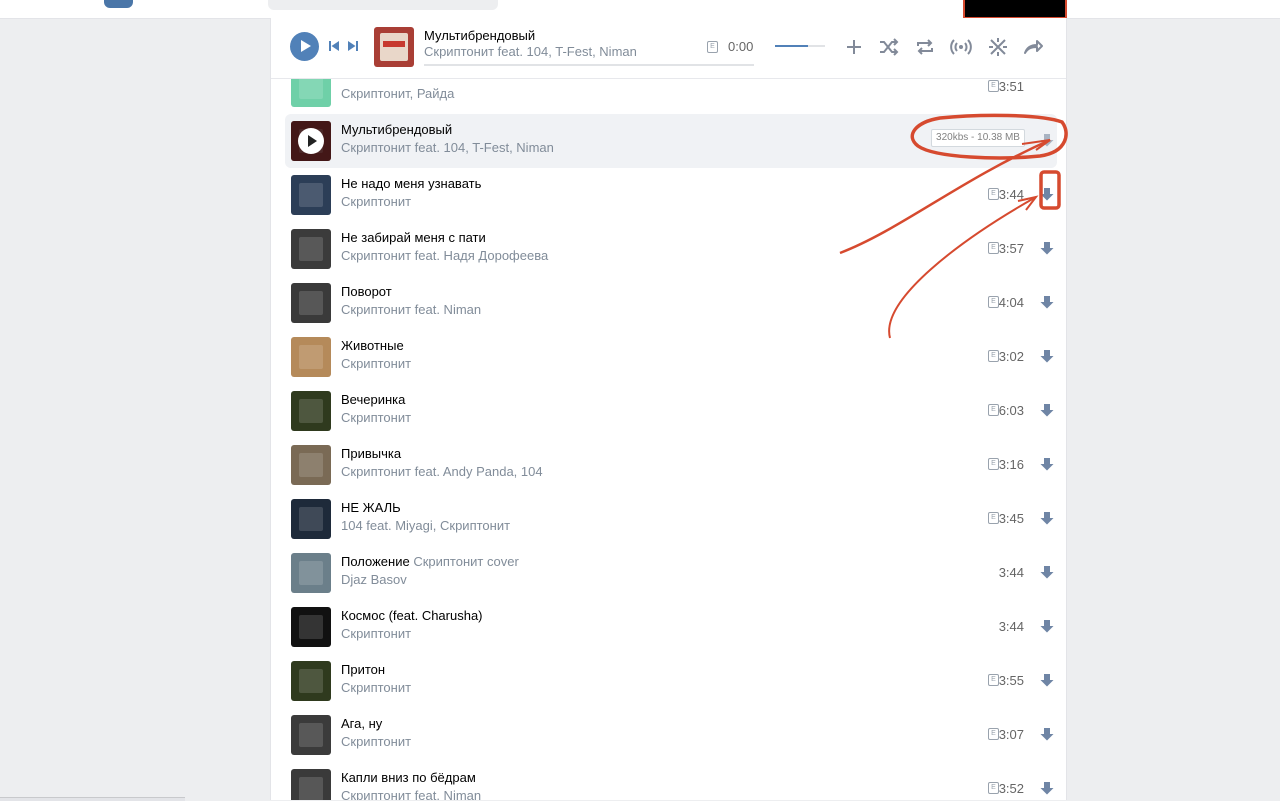  Describe the element at coordinates (925, 47) in the screenshot. I see `repeat-icon` at that location.